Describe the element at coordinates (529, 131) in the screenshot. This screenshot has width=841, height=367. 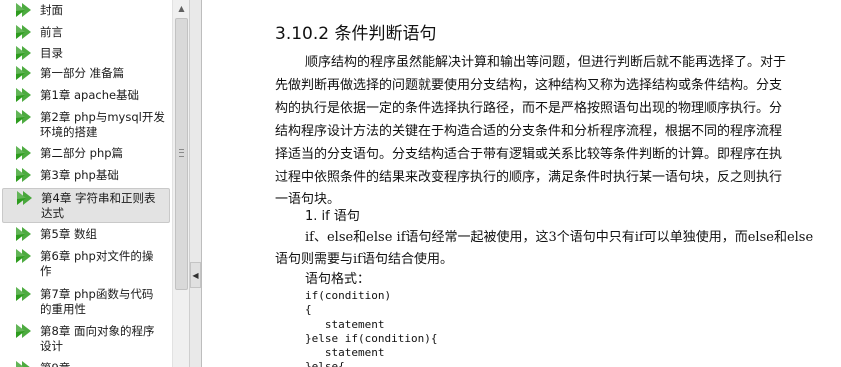
I see `paragraph1-lines-line: 结构程序设计方法的关键在于构造合适的分支条件和分析程序流程，根据不同的程序流程` at that location.